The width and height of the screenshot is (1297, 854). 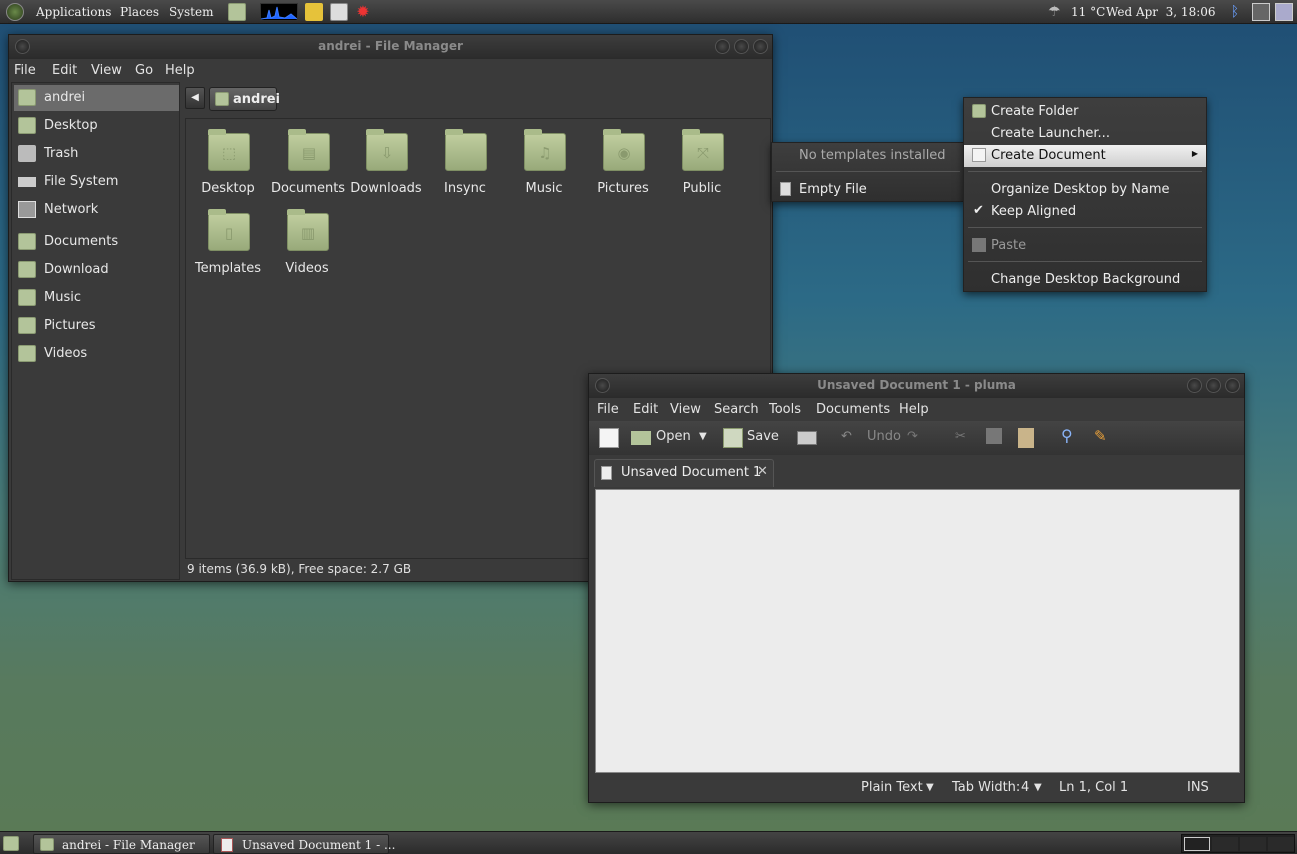 I want to click on find-icon: ⚲, so click(x=1067, y=435).